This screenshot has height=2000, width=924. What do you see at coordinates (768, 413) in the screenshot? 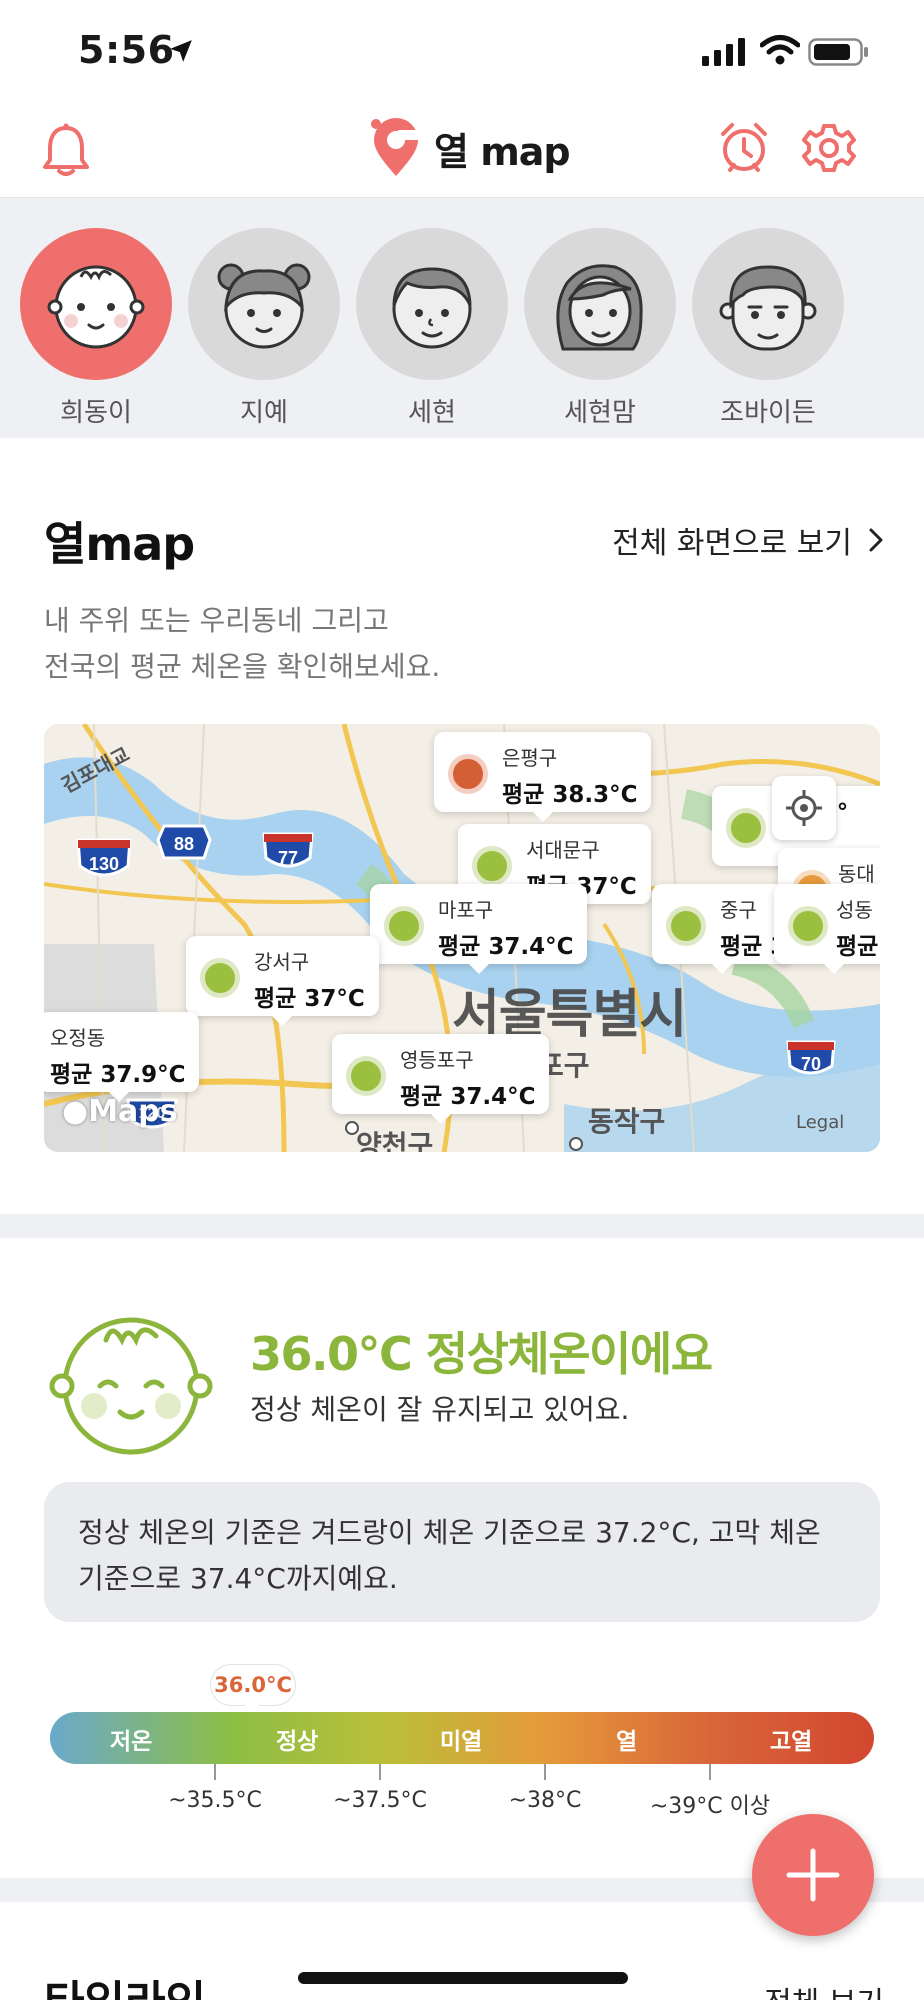
I see `profile-name: 조바이든` at bounding box center [768, 413].